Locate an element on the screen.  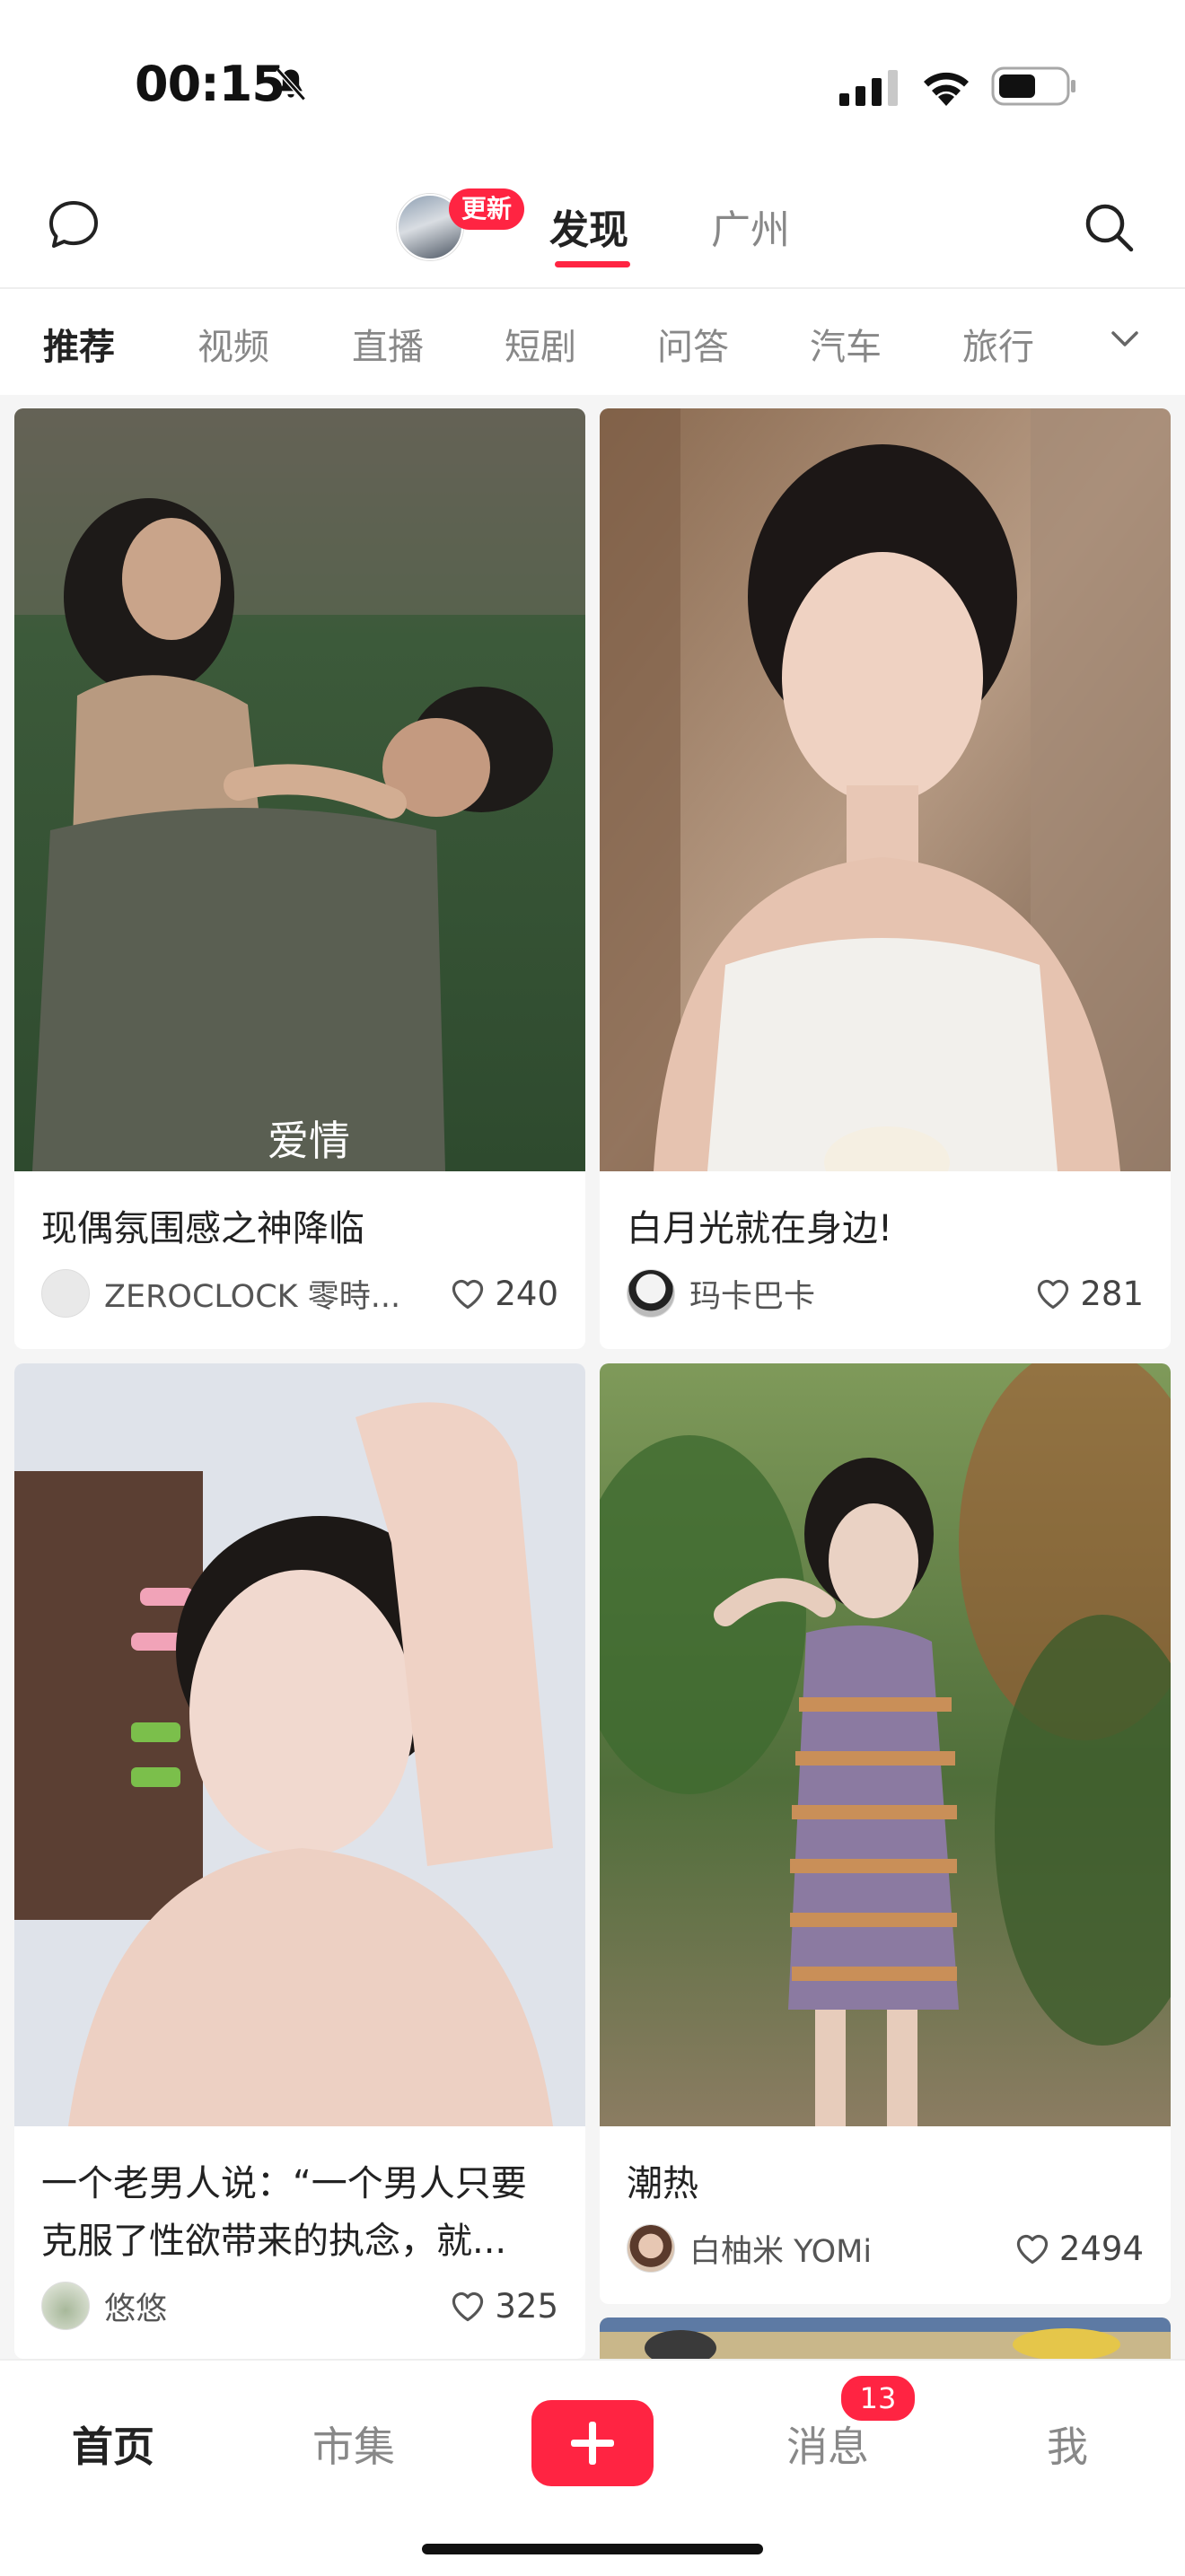
cellular-signal-icon is located at coordinates (868, 88).